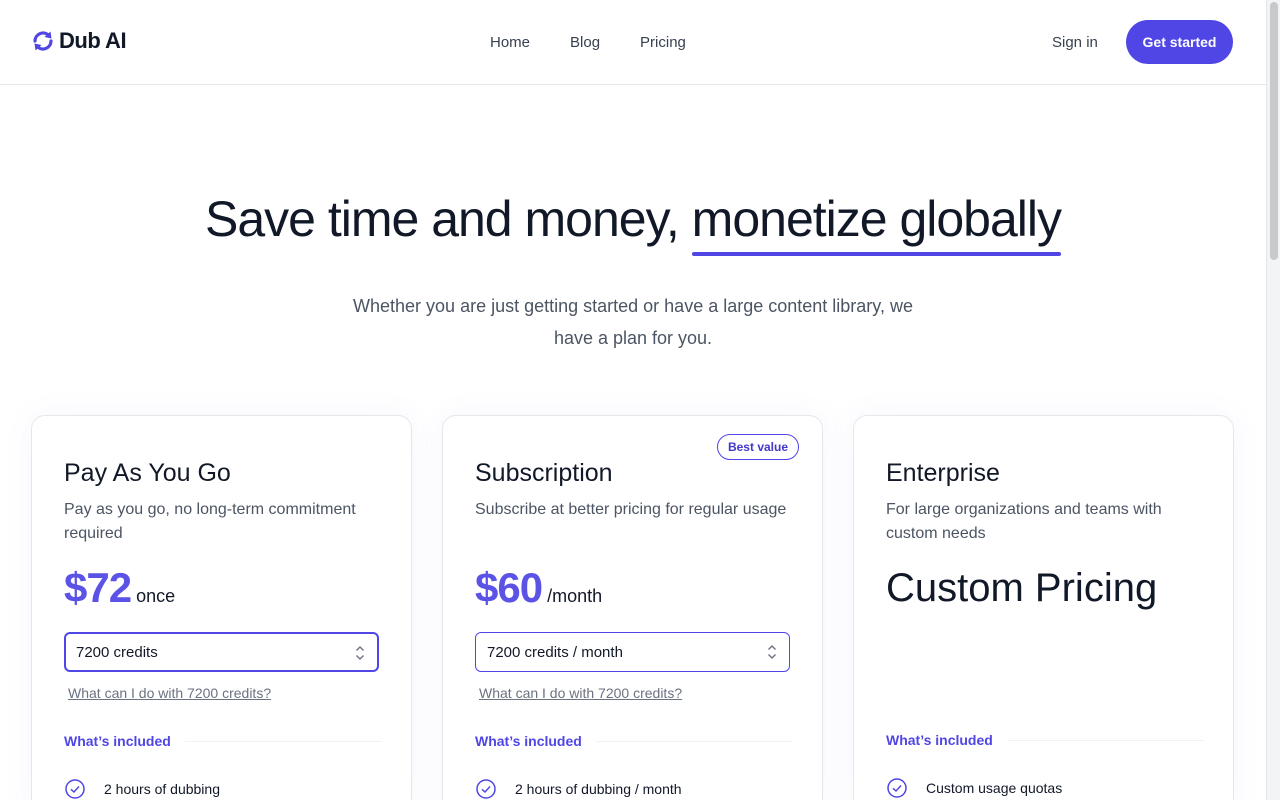  What do you see at coordinates (598, 789) in the screenshot?
I see `feature-text: 2 hours of dubbing / month` at bounding box center [598, 789].